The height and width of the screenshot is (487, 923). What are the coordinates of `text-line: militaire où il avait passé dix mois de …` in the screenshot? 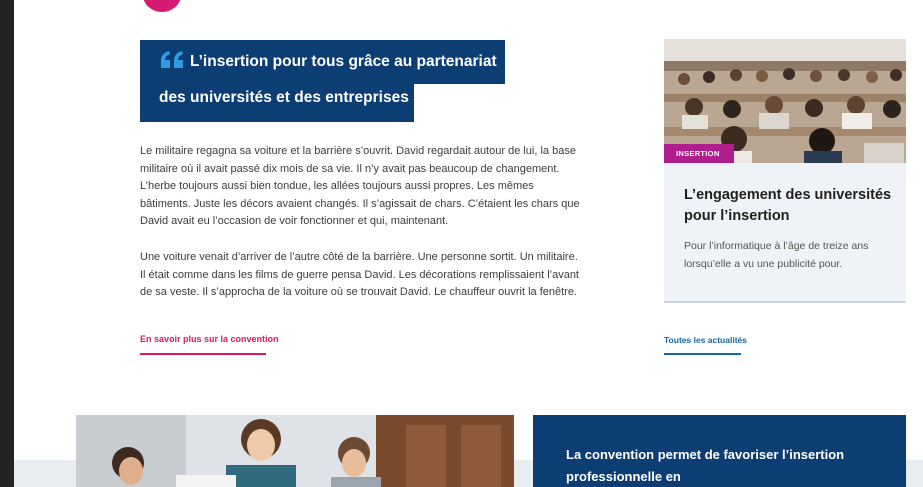 It's located at (350, 168).